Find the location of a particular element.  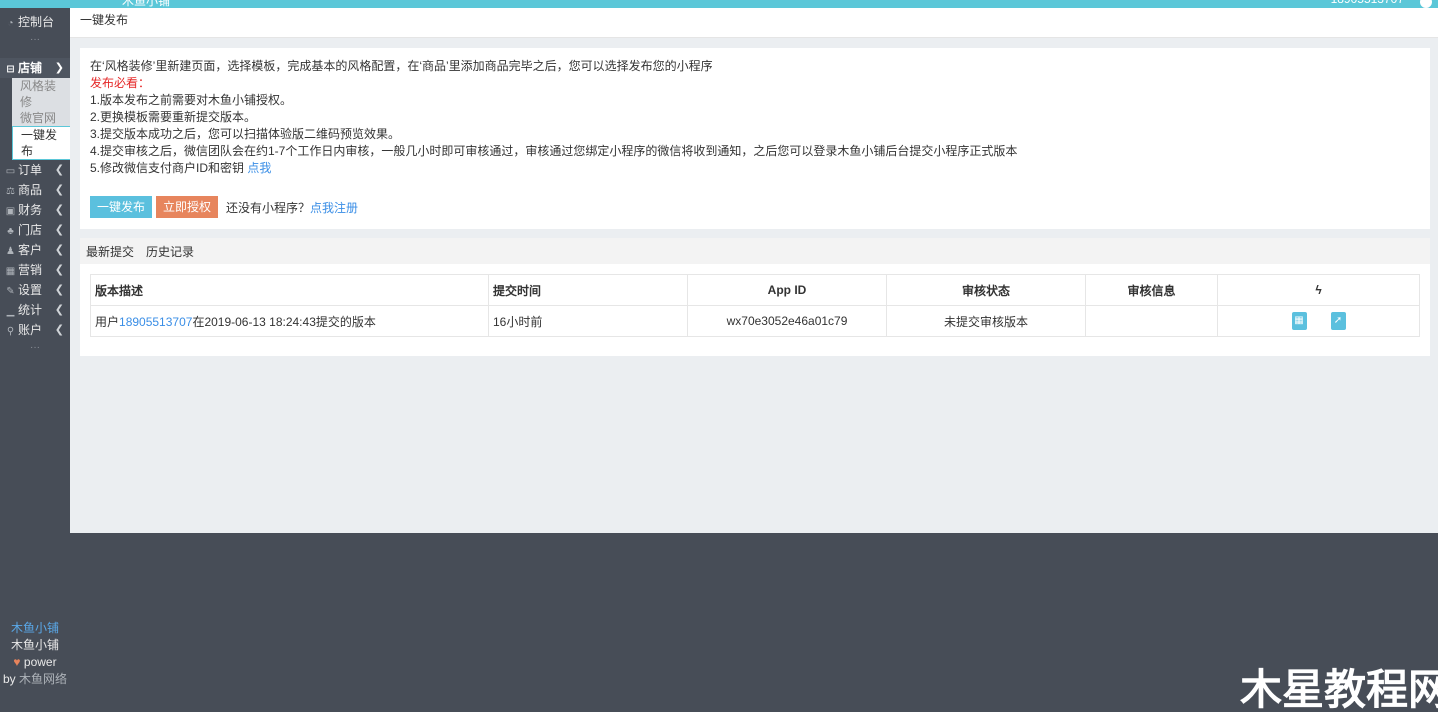

help-icon is located at coordinates (1426, 4).